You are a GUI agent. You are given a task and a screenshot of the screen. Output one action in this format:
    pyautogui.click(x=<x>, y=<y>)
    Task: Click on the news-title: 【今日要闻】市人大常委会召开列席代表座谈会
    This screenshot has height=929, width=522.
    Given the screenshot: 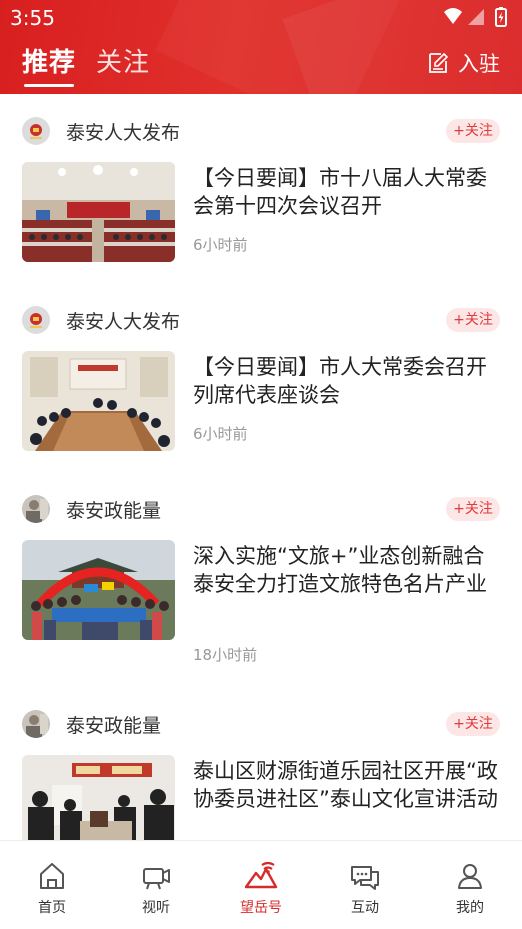 What is the action you would take?
    pyautogui.click(x=348, y=381)
    